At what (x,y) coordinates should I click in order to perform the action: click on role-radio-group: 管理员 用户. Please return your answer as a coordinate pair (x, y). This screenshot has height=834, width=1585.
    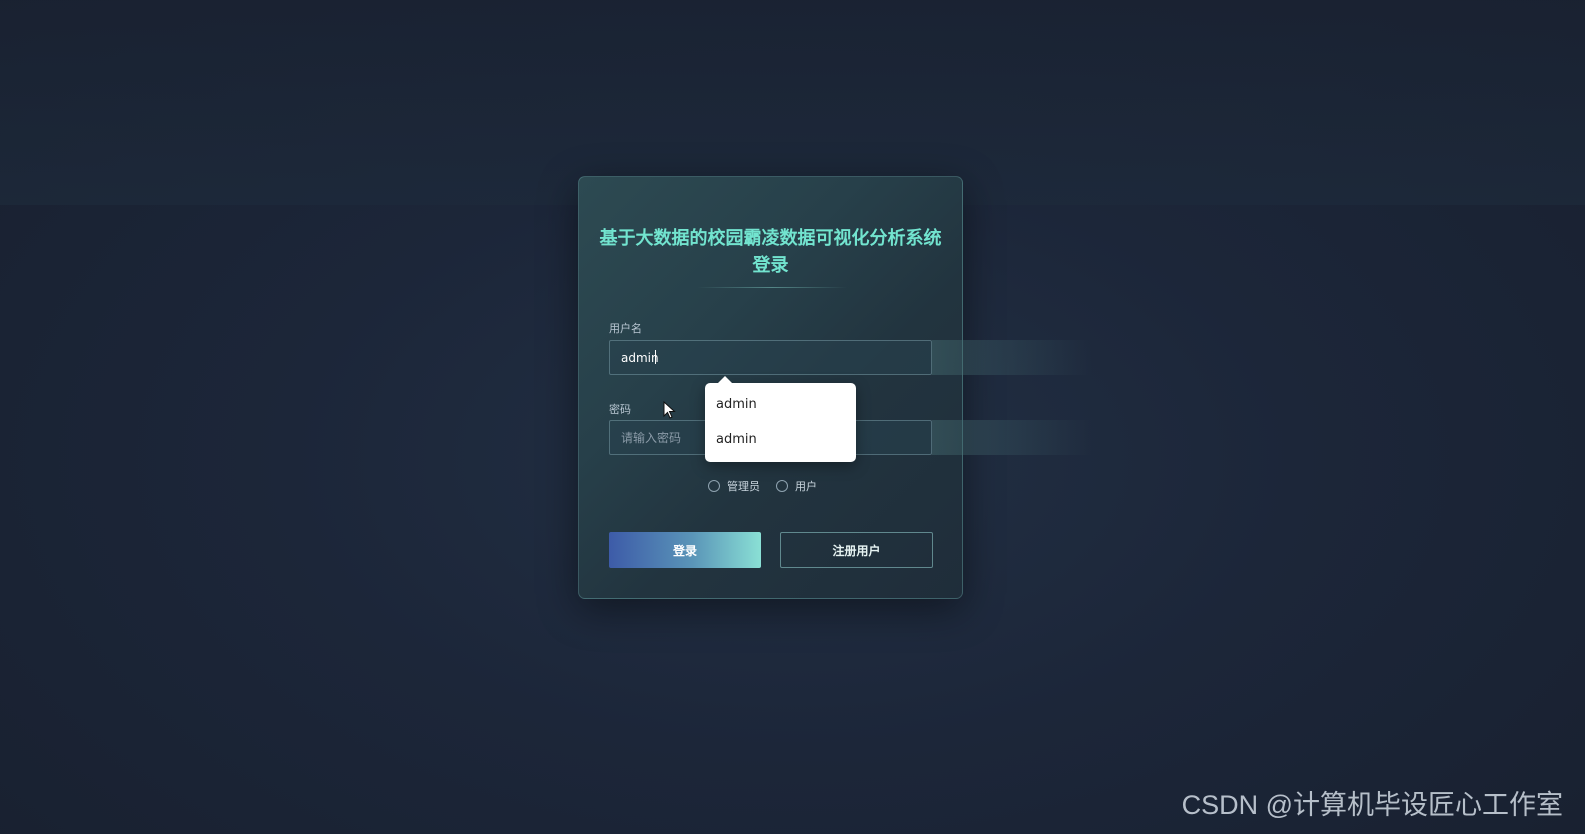
    Looking at the image, I should click on (770, 486).